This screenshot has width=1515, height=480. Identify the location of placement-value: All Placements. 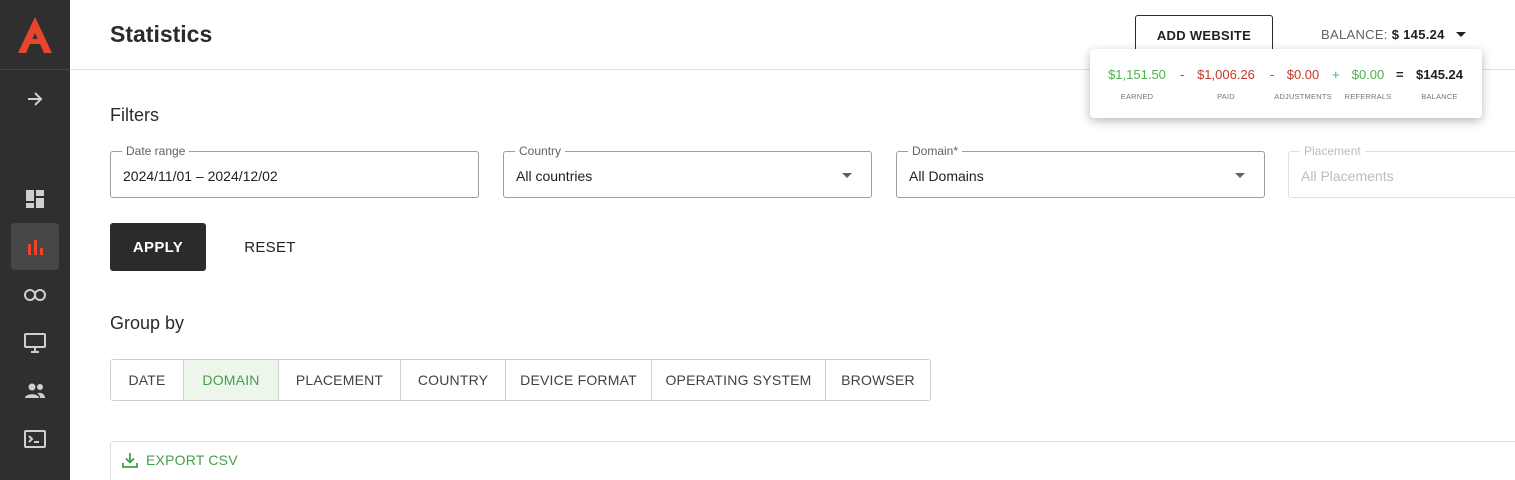
(1347, 176).